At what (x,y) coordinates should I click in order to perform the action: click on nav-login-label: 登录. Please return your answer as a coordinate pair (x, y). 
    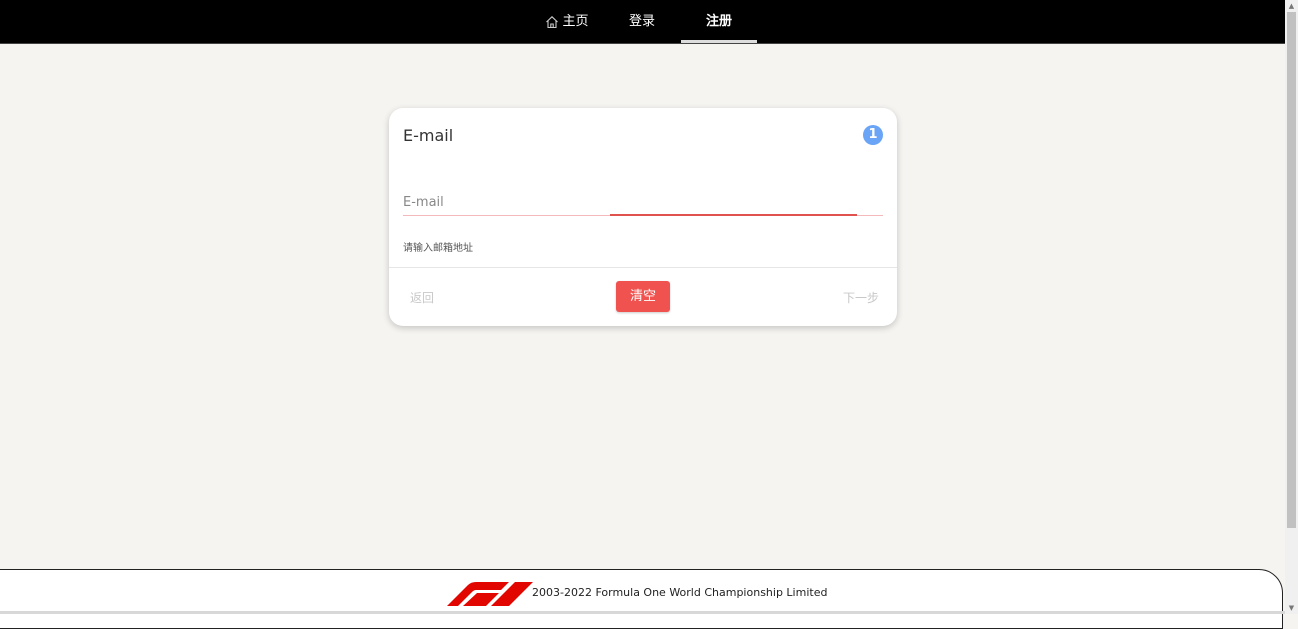
    Looking at the image, I should click on (641, 21).